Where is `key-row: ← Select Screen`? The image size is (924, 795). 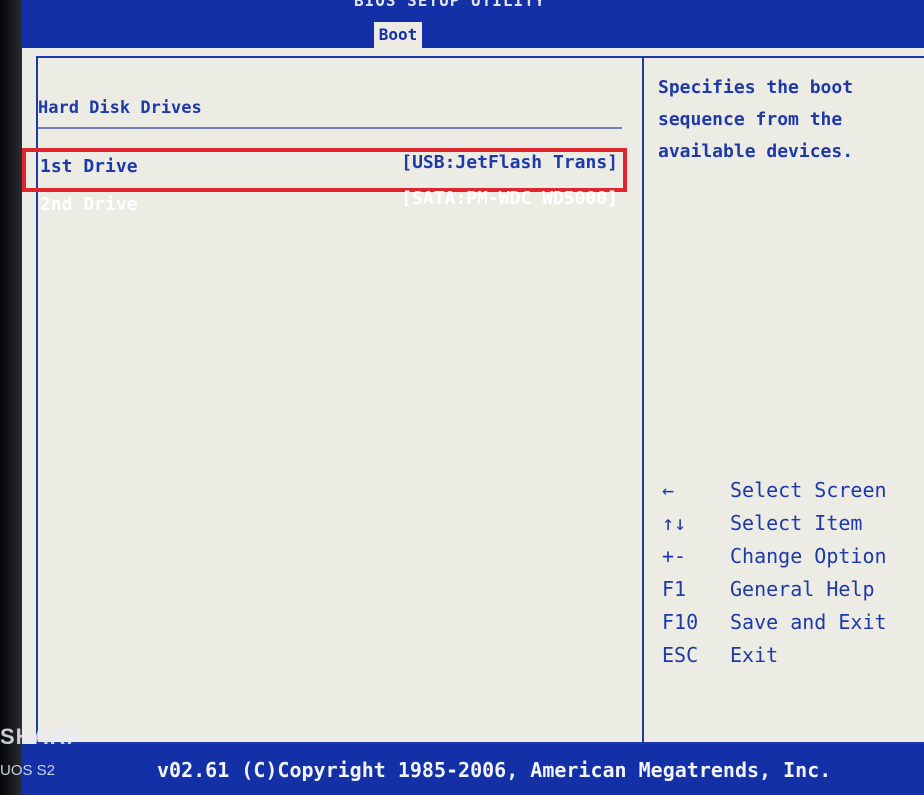
key-row: ← Select Screen is located at coordinates (793, 490).